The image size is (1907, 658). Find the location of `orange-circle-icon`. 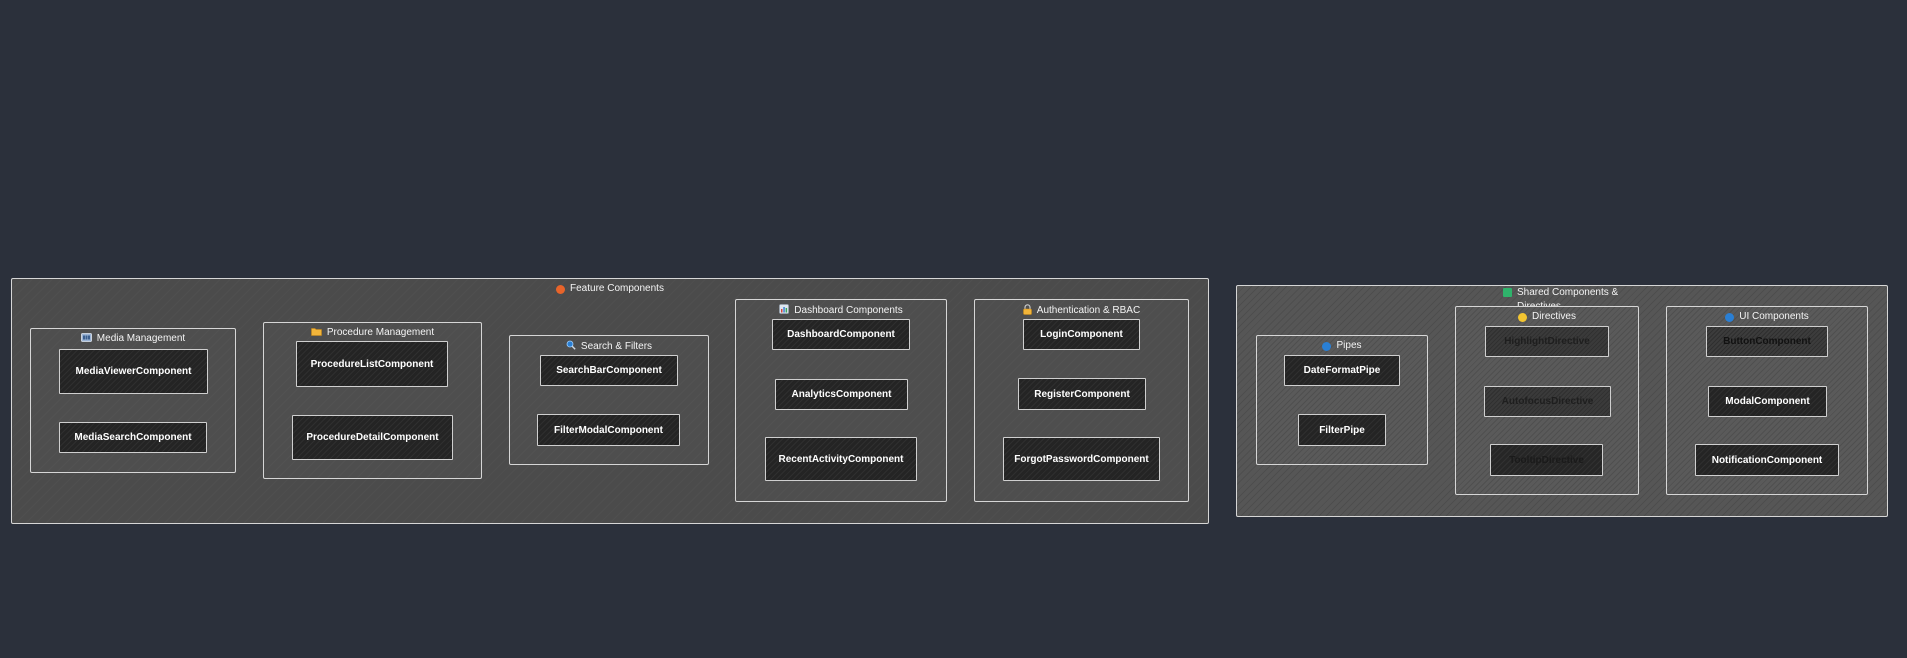

orange-circle-icon is located at coordinates (561, 289).